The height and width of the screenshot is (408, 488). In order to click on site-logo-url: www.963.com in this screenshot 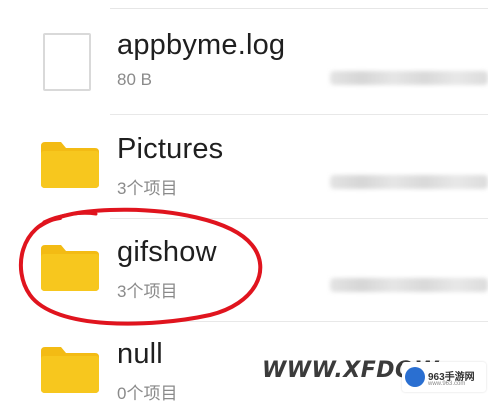, I will do `click(447, 384)`.